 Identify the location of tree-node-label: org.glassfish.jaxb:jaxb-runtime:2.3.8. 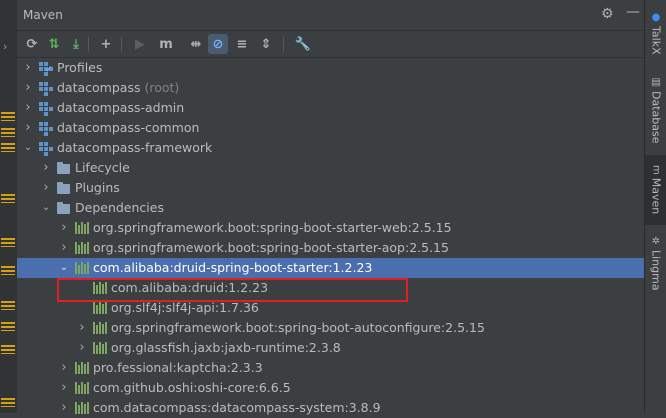
(226, 348).